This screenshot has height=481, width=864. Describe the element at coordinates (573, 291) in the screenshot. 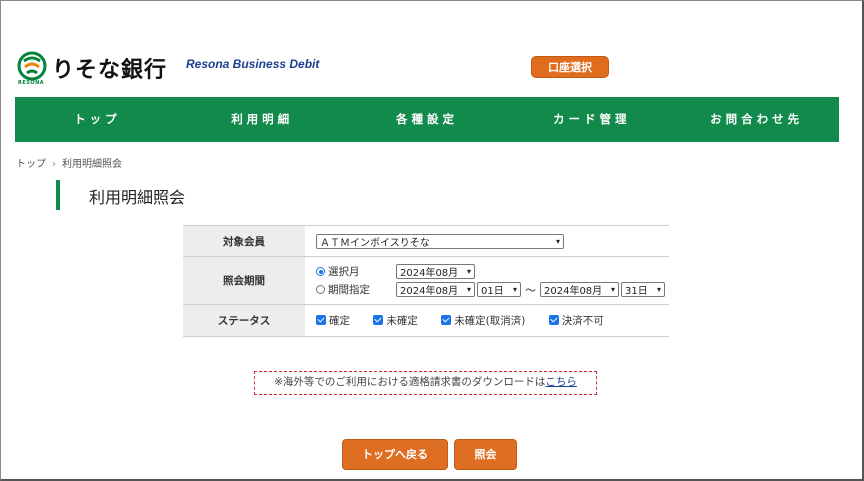

I see `range-end-month-value: 2024年08月` at that location.